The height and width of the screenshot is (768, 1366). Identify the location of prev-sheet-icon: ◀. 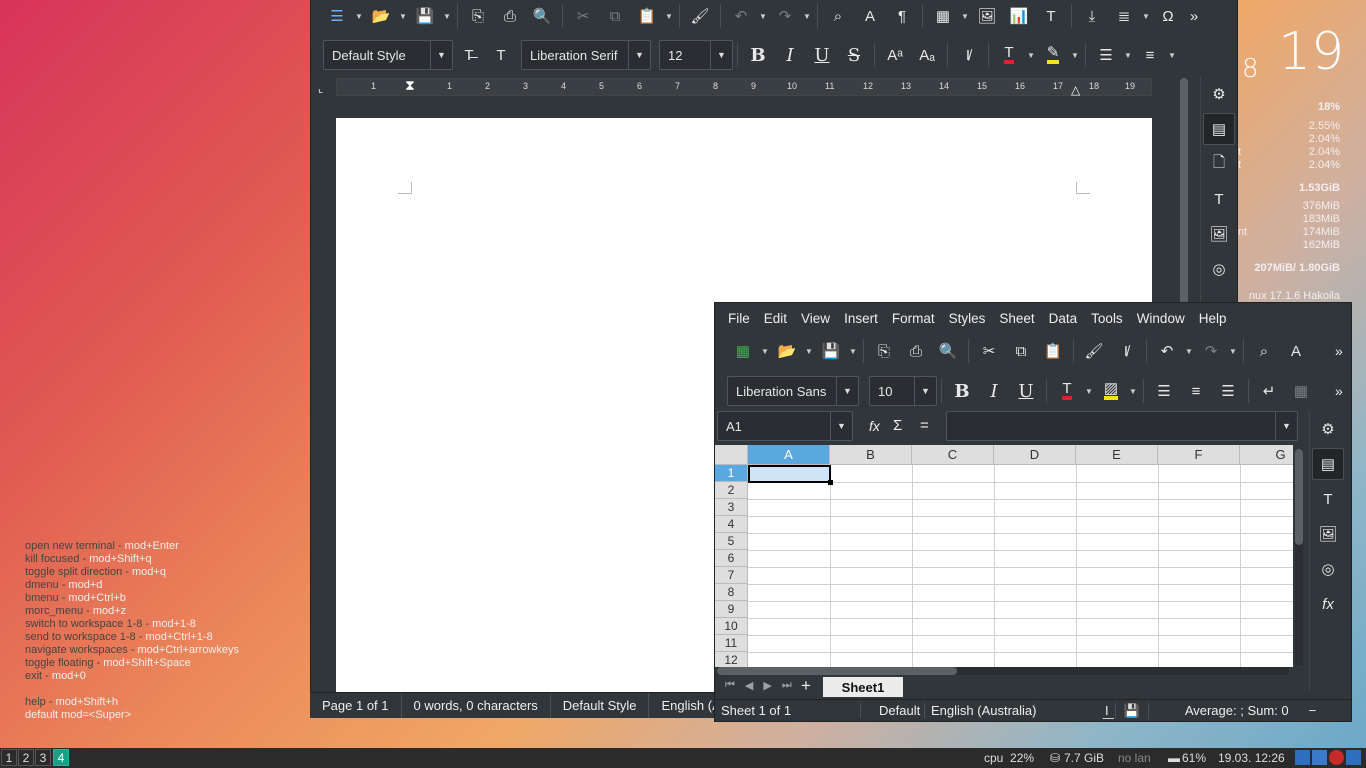
(749, 685).